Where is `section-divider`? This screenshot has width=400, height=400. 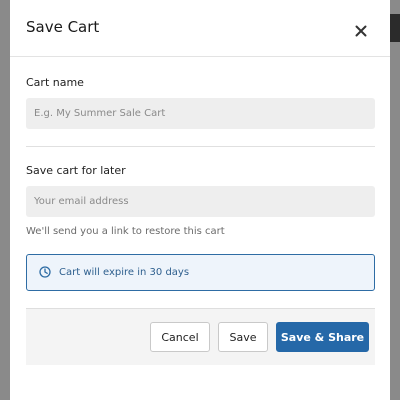 section-divider is located at coordinates (200, 146).